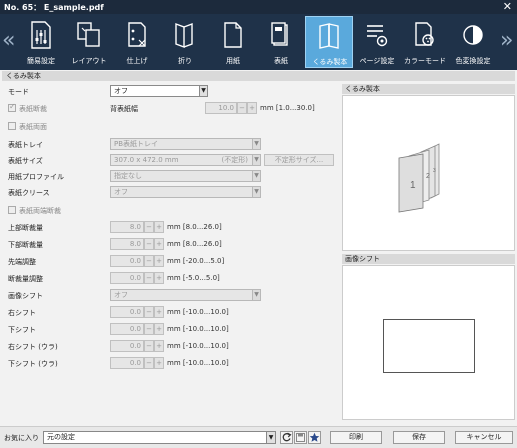 The height and width of the screenshot is (448, 517). Describe the element at coordinates (256, 176) in the screenshot. I see `paper-profile-dropdown-button: ▼` at that location.